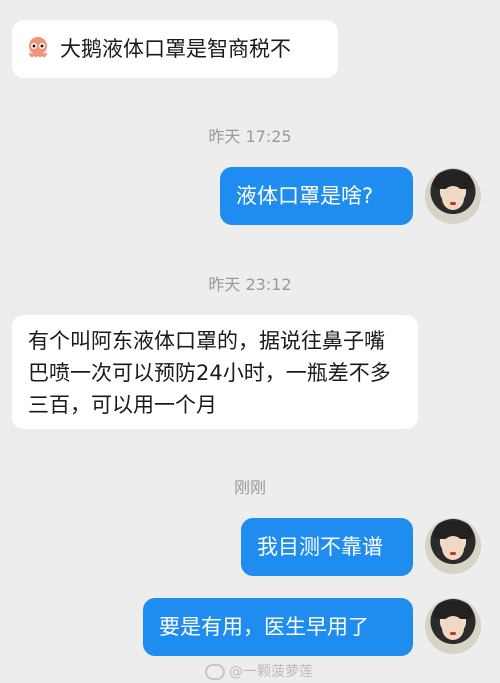 Image resolution: width=500 pixels, height=683 pixels. Describe the element at coordinates (305, 196) in the screenshot. I see `message-text: 液体口罩是啥?` at that location.